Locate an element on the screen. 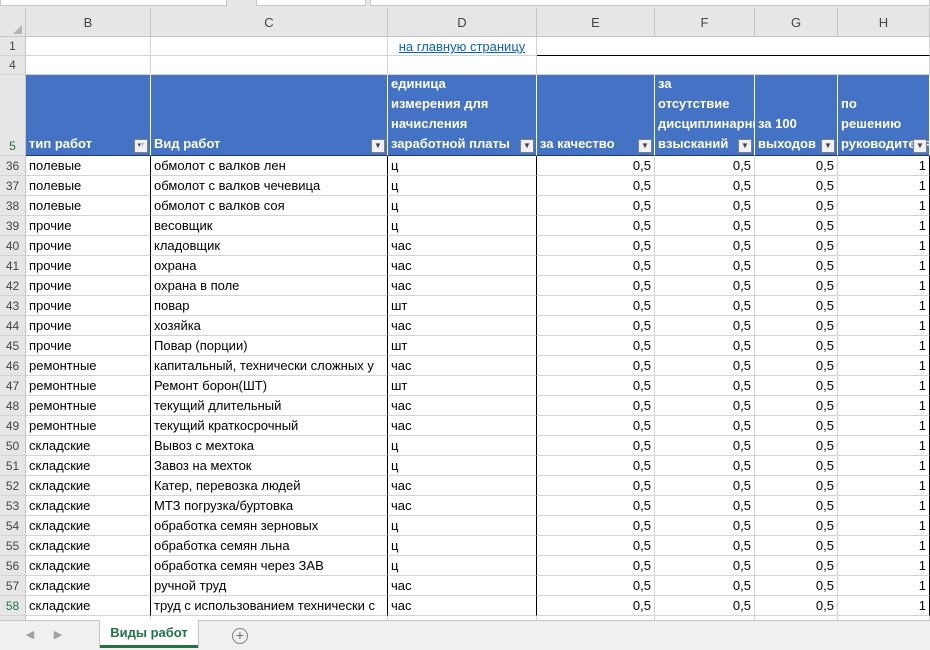 This screenshot has height=650, width=930. column-header-f: F is located at coordinates (705, 22).